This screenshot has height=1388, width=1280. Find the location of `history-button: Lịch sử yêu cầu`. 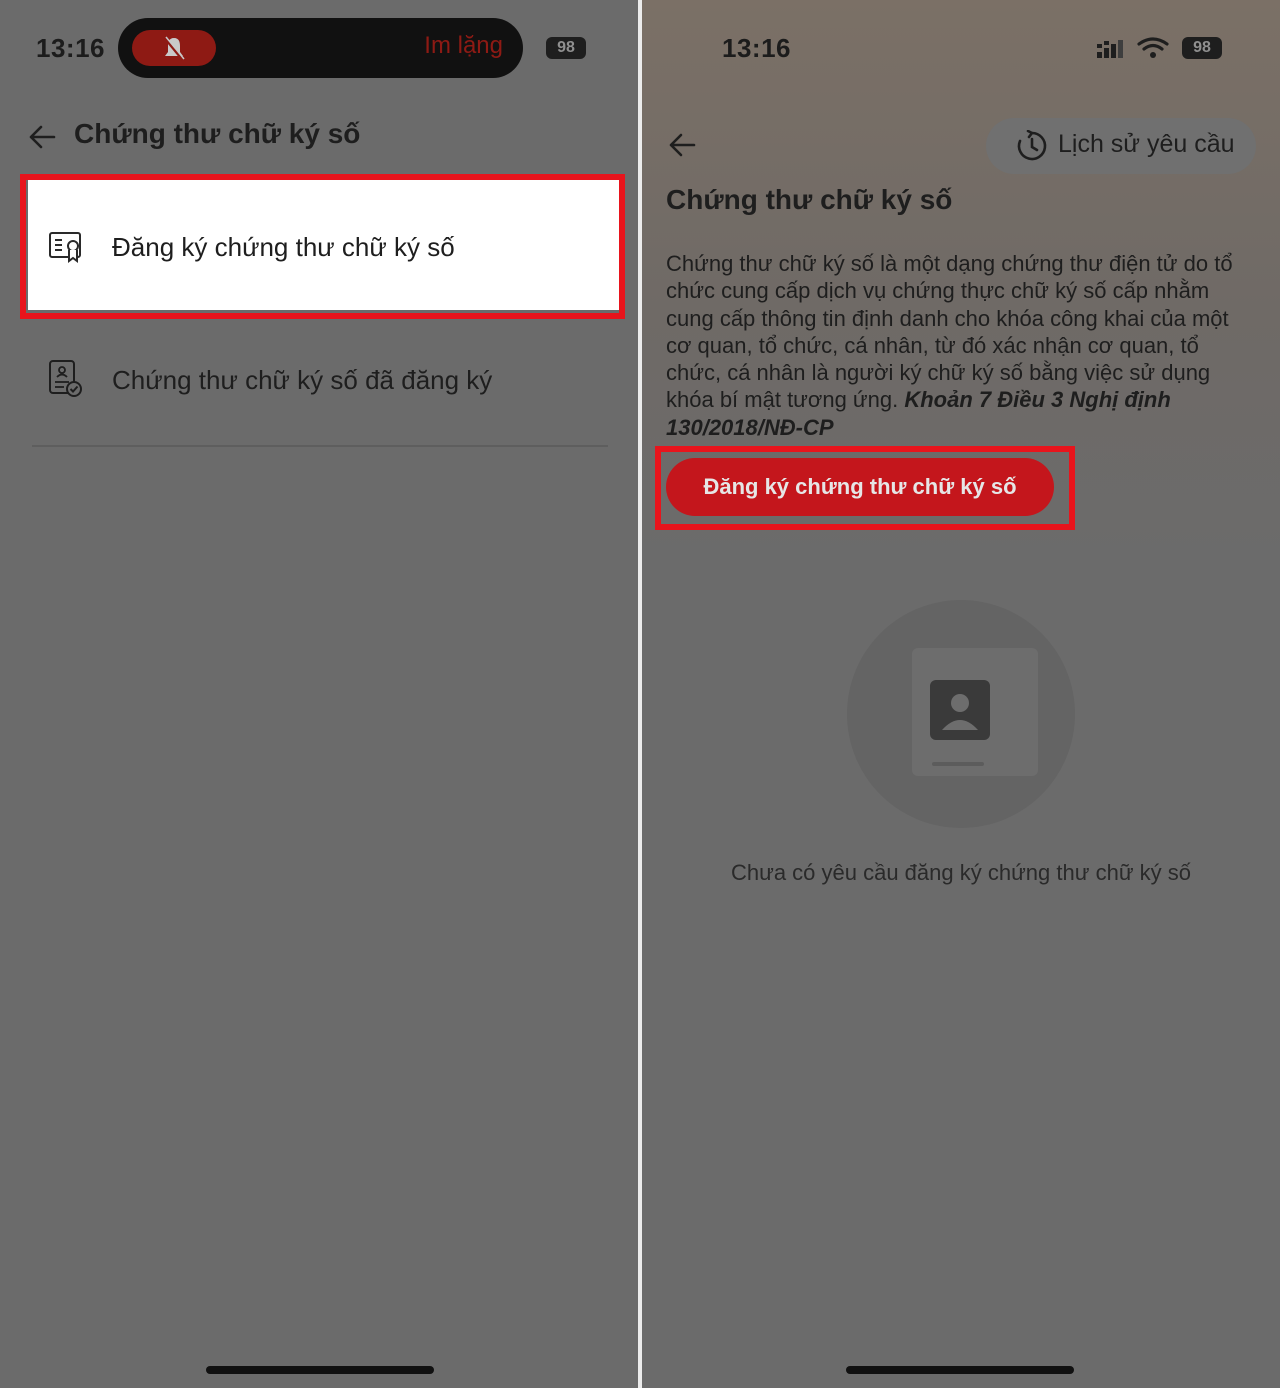

history-button: Lịch sử yêu cầu is located at coordinates (1121, 146).